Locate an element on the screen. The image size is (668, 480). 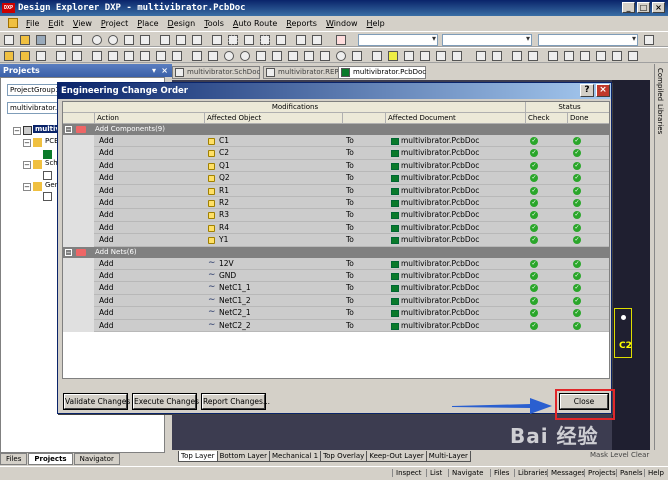
col-affected-object: Affected Object is located at coordinates (273, 118).